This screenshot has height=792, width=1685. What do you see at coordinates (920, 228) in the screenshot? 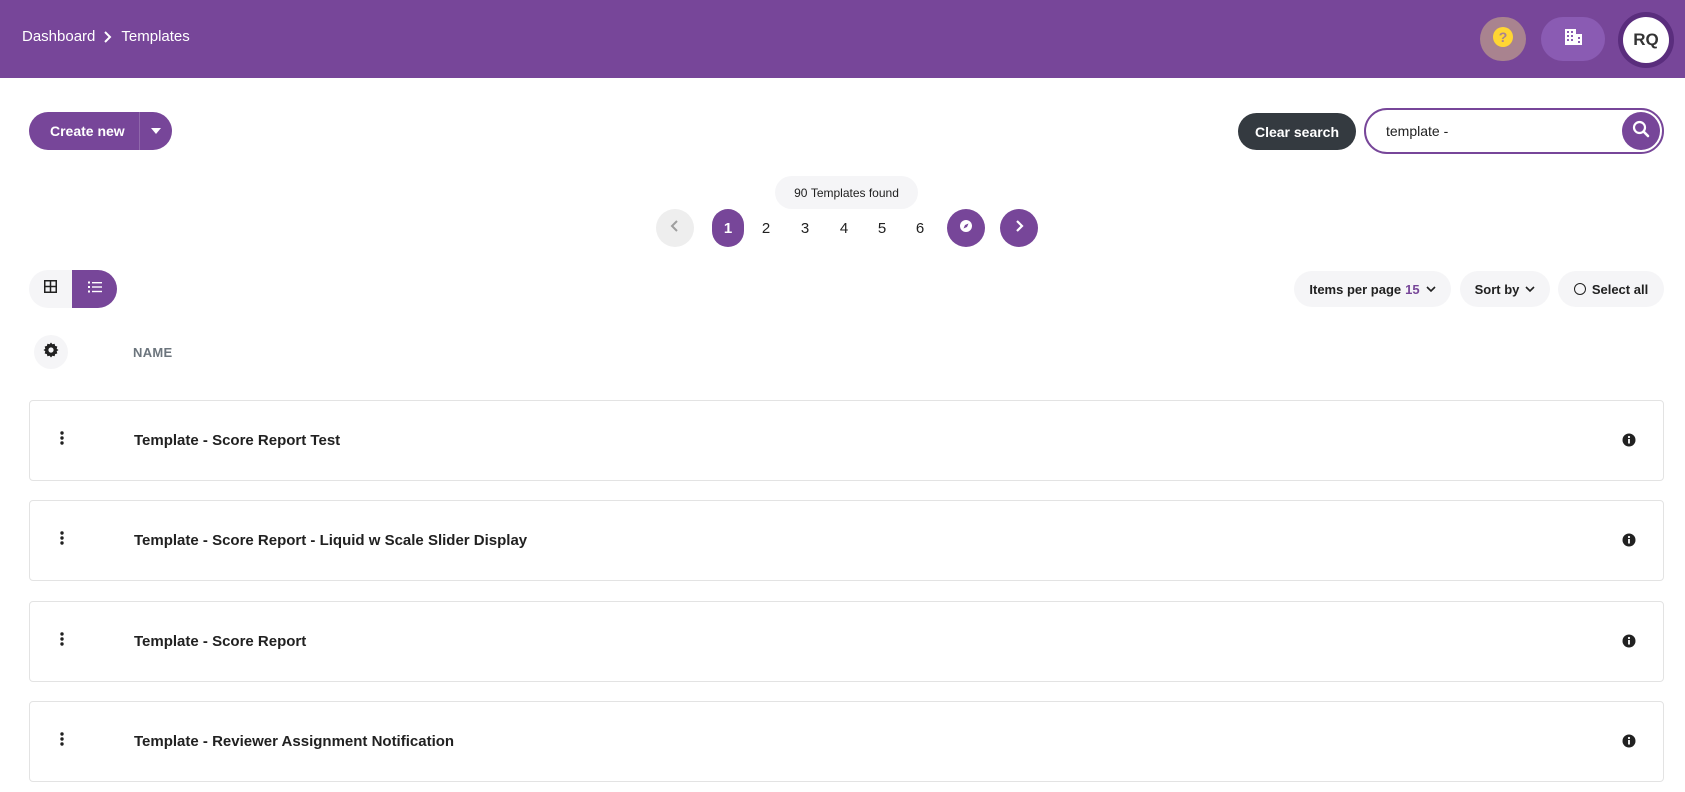
I see `page-6: 6` at bounding box center [920, 228].